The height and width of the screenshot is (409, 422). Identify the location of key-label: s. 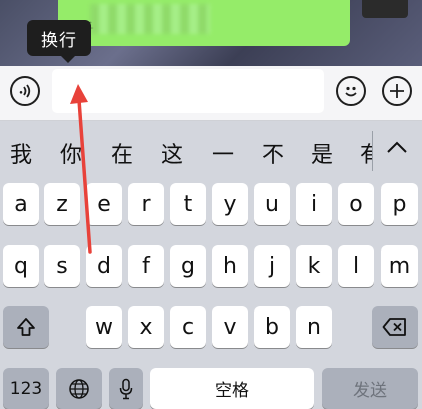
(62, 266).